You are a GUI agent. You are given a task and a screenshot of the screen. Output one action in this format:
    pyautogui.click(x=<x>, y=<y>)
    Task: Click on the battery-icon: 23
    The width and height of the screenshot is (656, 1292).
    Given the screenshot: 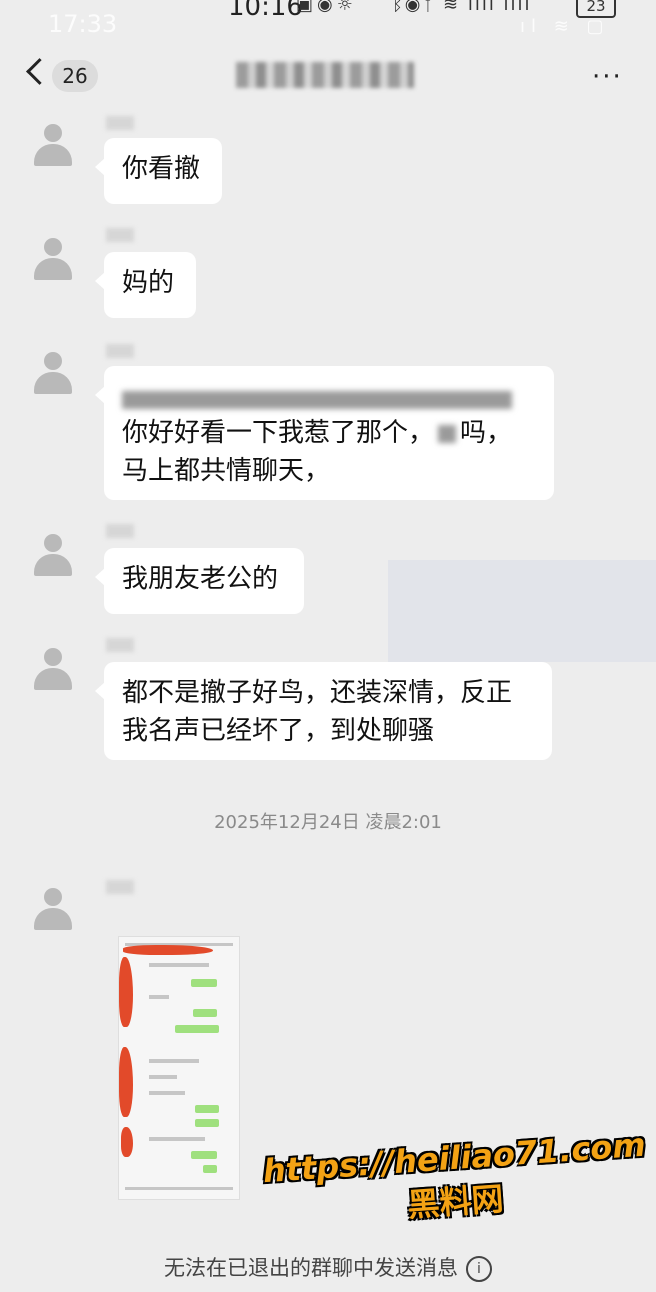 What is the action you would take?
    pyautogui.click(x=596, y=9)
    